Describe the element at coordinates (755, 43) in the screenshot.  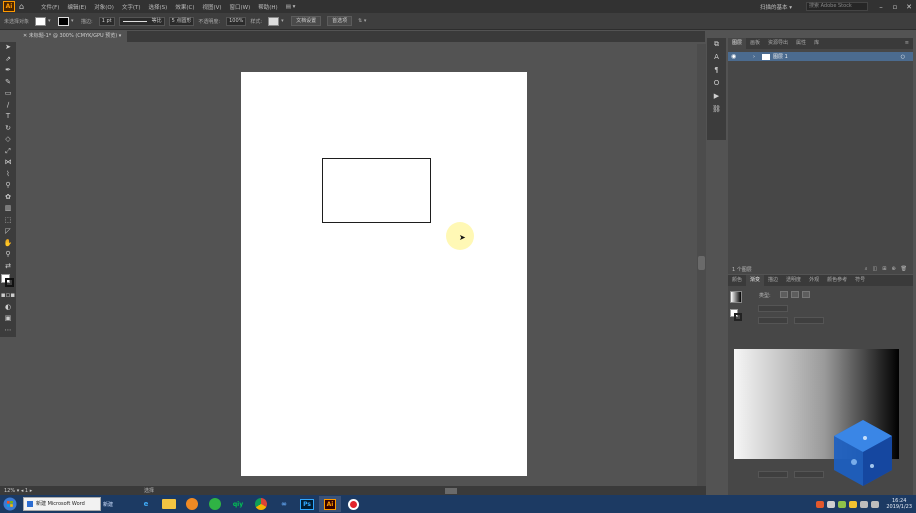
I see `tab-artboards: 画板` at that location.